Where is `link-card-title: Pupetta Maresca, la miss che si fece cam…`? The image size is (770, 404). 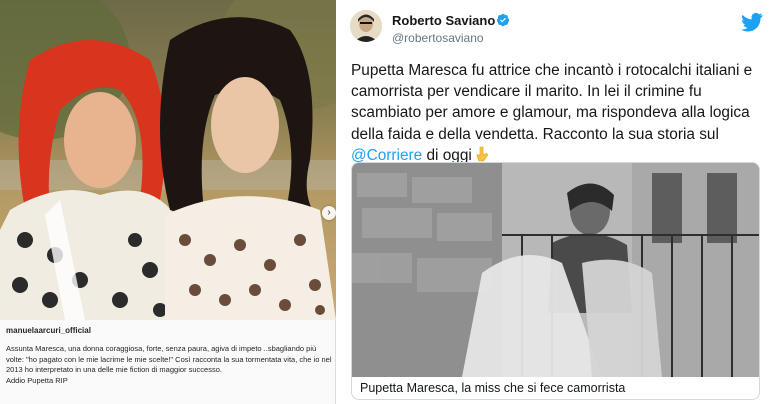 link-card-title: Pupetta Maresca, la miss che si fece cam… is located at coordinates (492, 388).